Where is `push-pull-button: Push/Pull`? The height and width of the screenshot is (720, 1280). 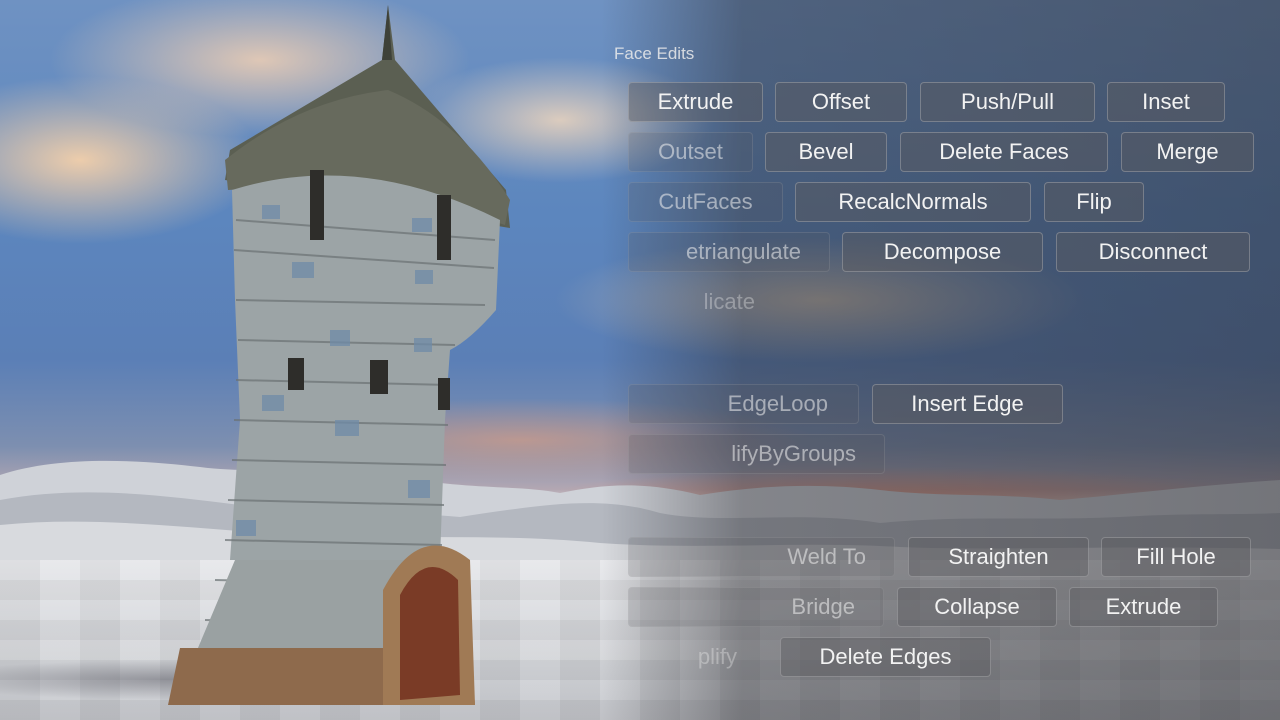
push-pull-button: Push/Pull is located at coordinates (1007, 102).